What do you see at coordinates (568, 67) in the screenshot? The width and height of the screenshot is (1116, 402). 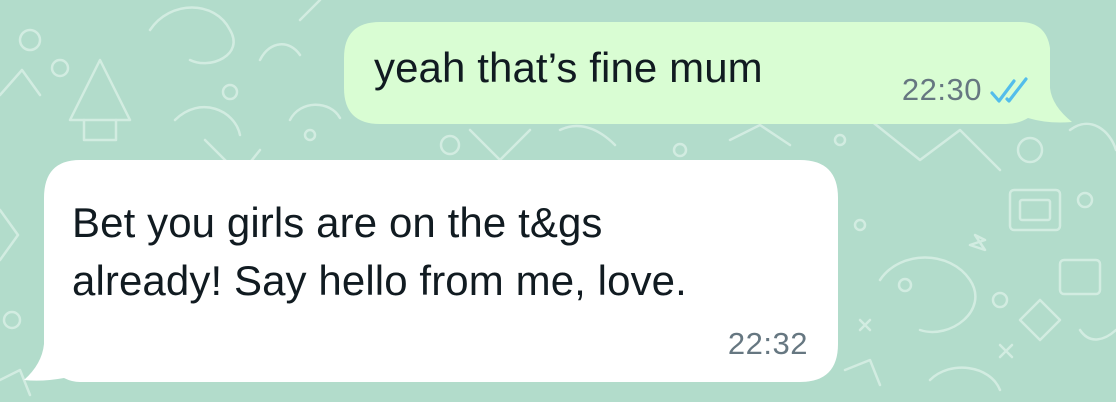 I see `message-text: yeah that’s fine mum` at bounding box center [568, 67].